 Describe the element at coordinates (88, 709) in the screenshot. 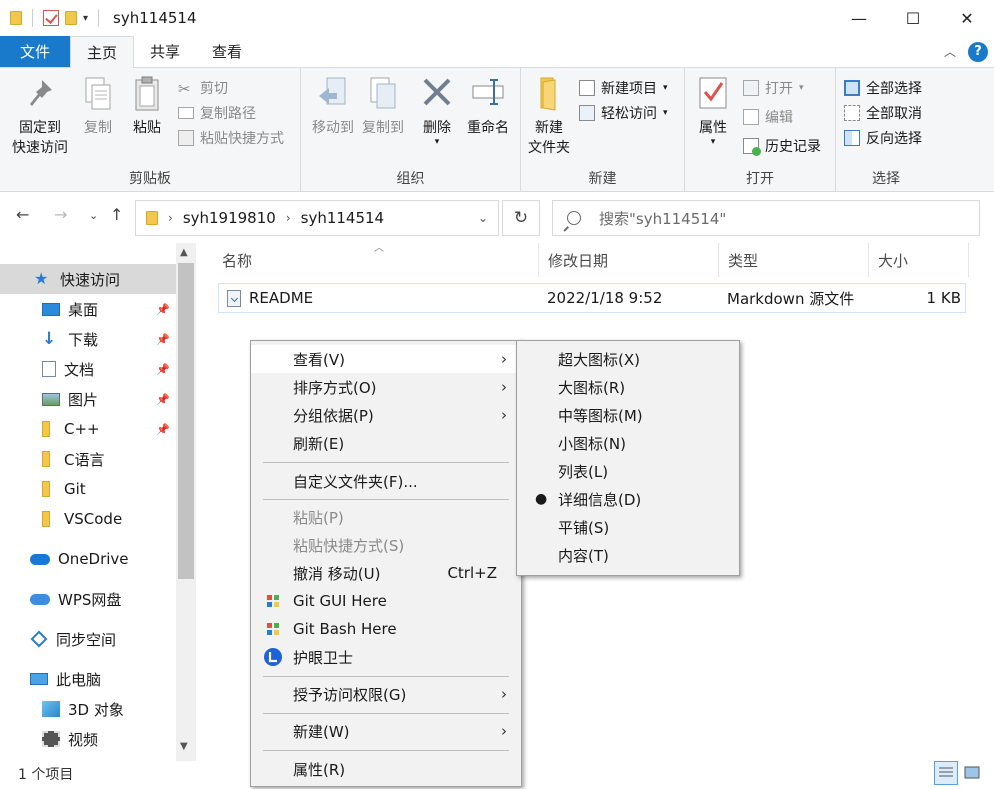

I see `sidebar-item-3d-objects: 3D 对象` at that location.